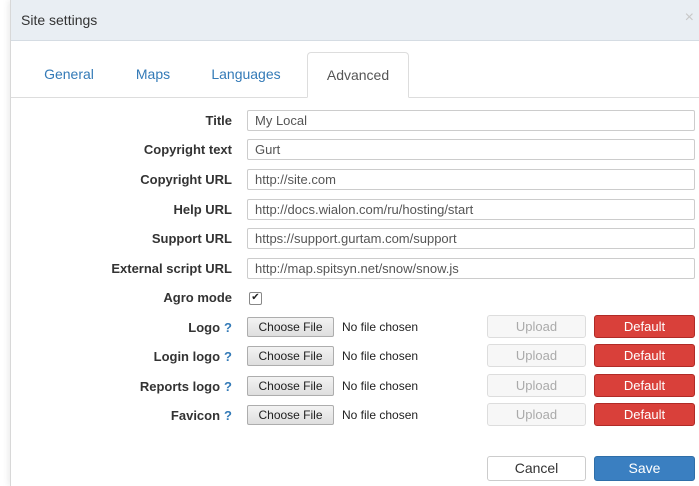  Describe the element at coordinates (255, 298) in the screenshot. I see `agro-mode-checkbox: ✔` at that location.